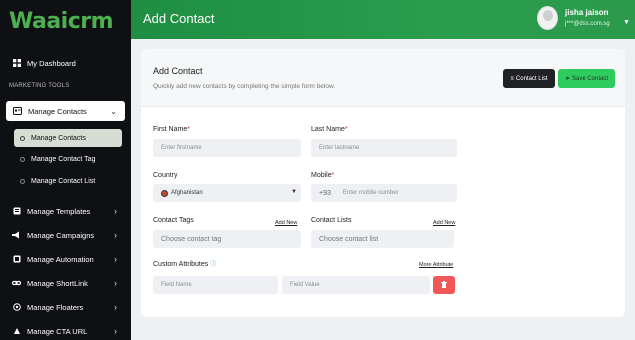  I want to click on sidebar-item-cta-url: Manage CTA URL ›, so click(65, 330).